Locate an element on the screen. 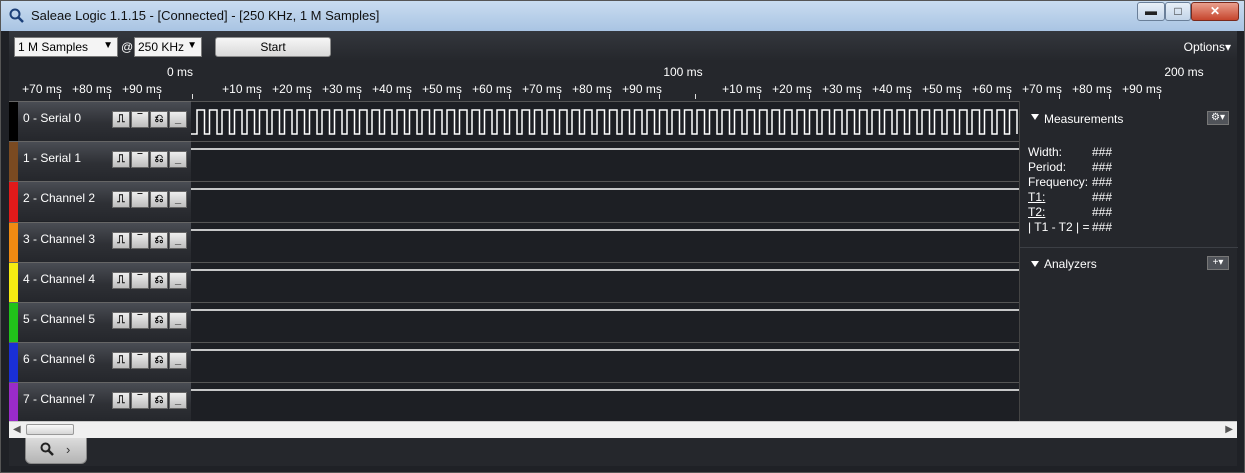  start-button: Start is located at coordinates (273, 47).